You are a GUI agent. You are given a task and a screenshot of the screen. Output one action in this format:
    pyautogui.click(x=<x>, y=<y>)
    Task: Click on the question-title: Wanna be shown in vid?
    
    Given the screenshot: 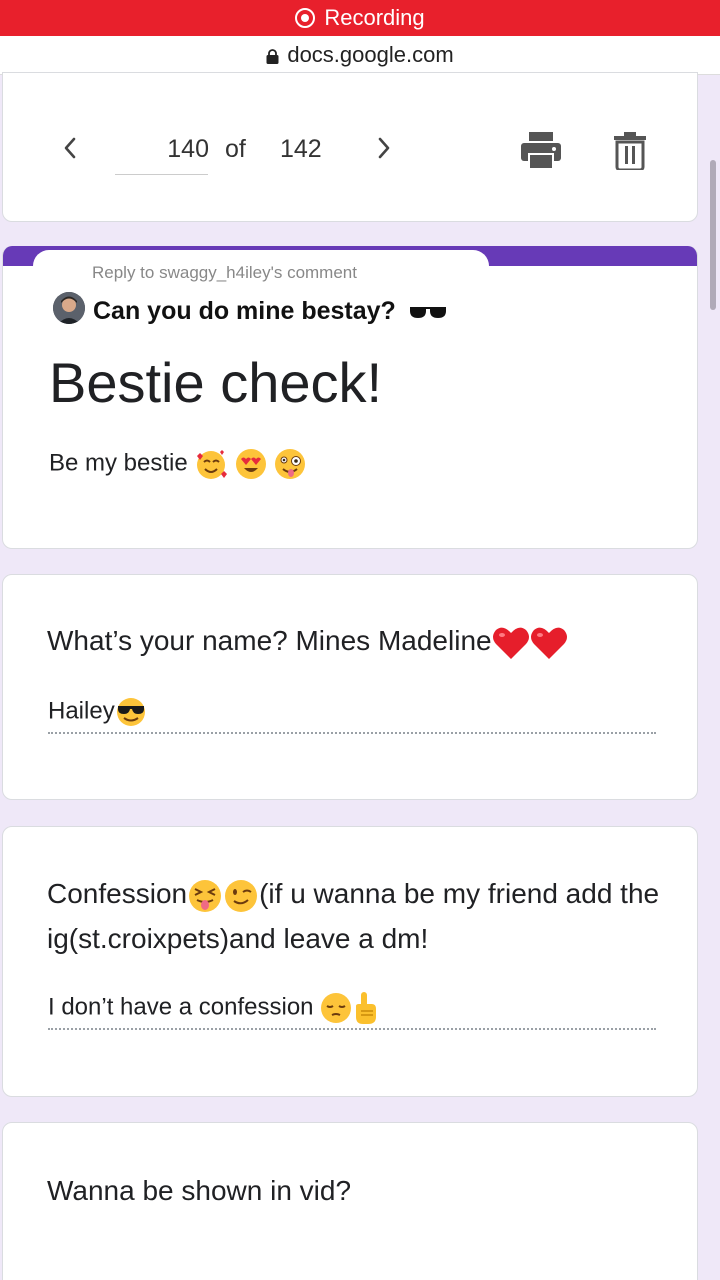 What is the action you would take?
    pyautogui.click(x=199, y=1190)
    